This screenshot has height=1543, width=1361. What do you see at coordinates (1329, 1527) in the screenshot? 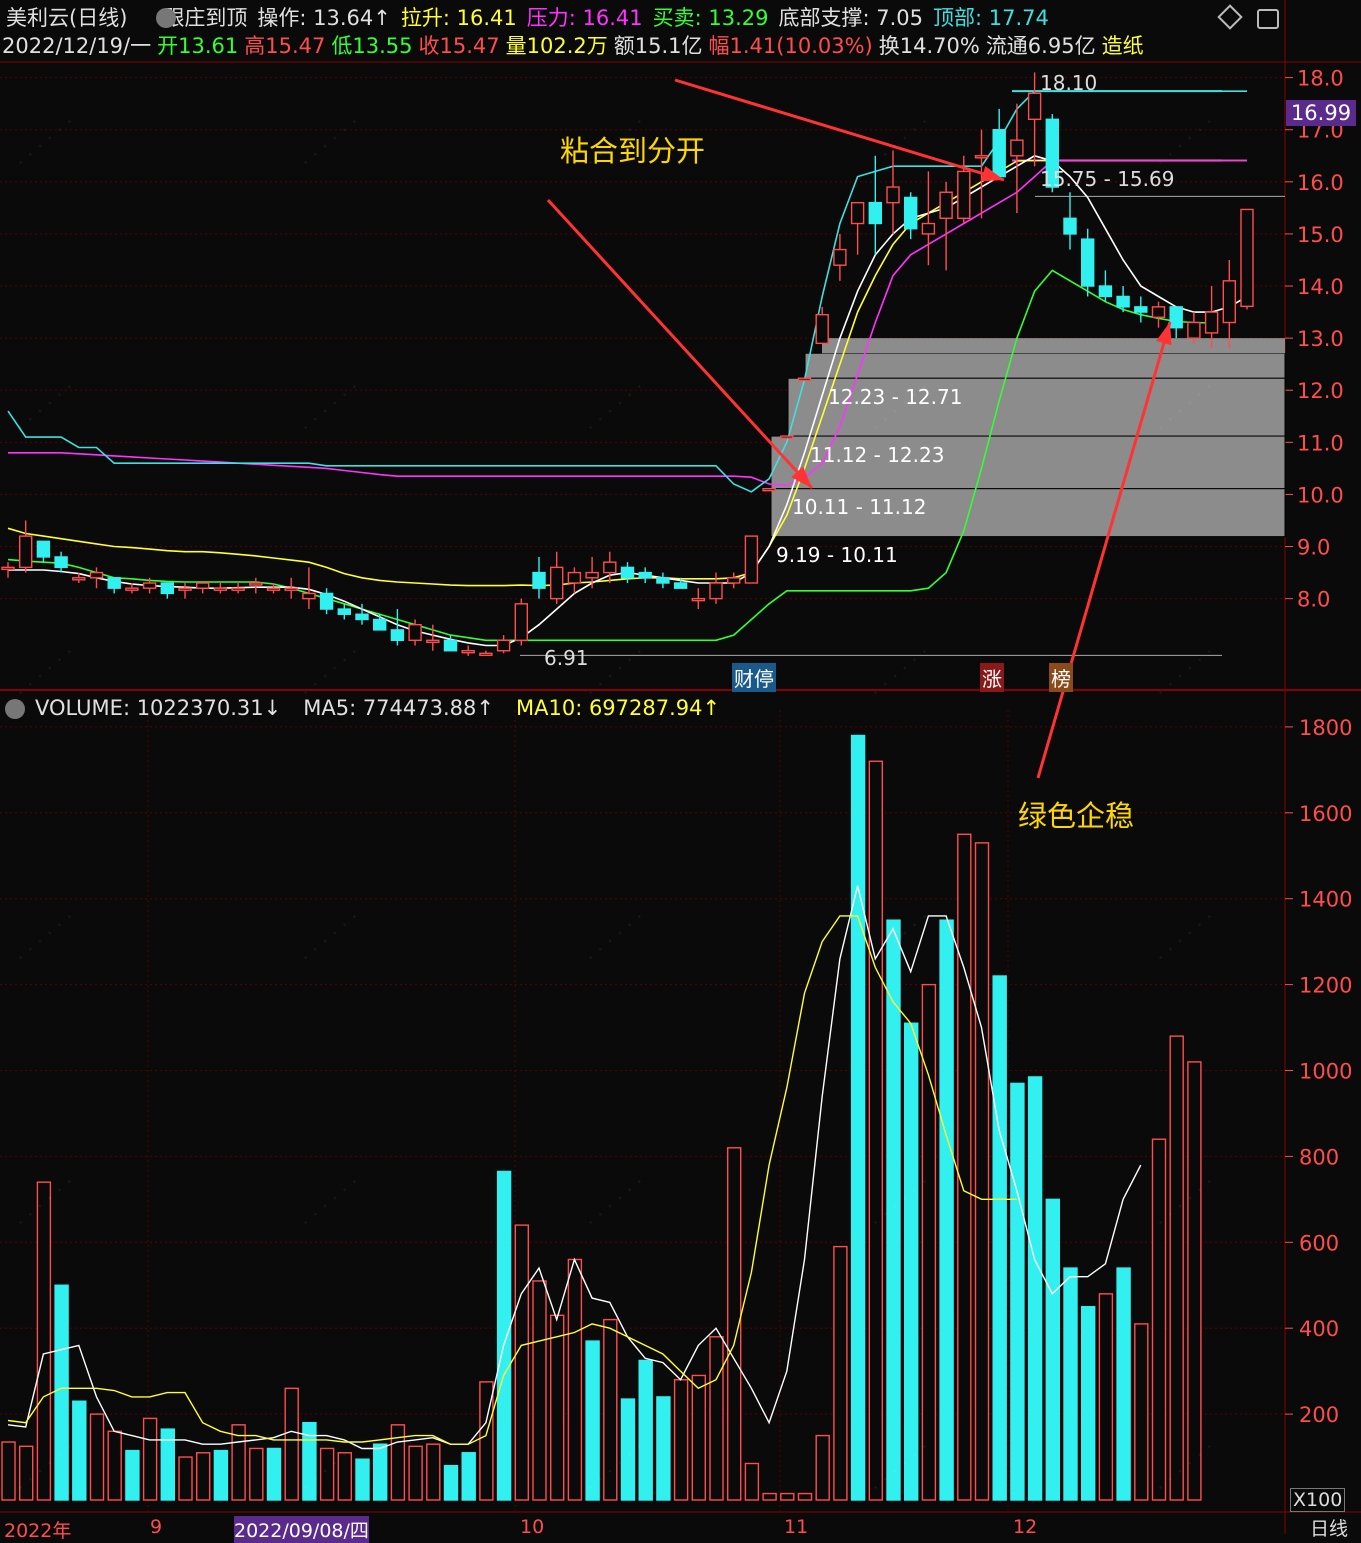
I see `period-label: 日线` at bounding box center [1329, 1527].